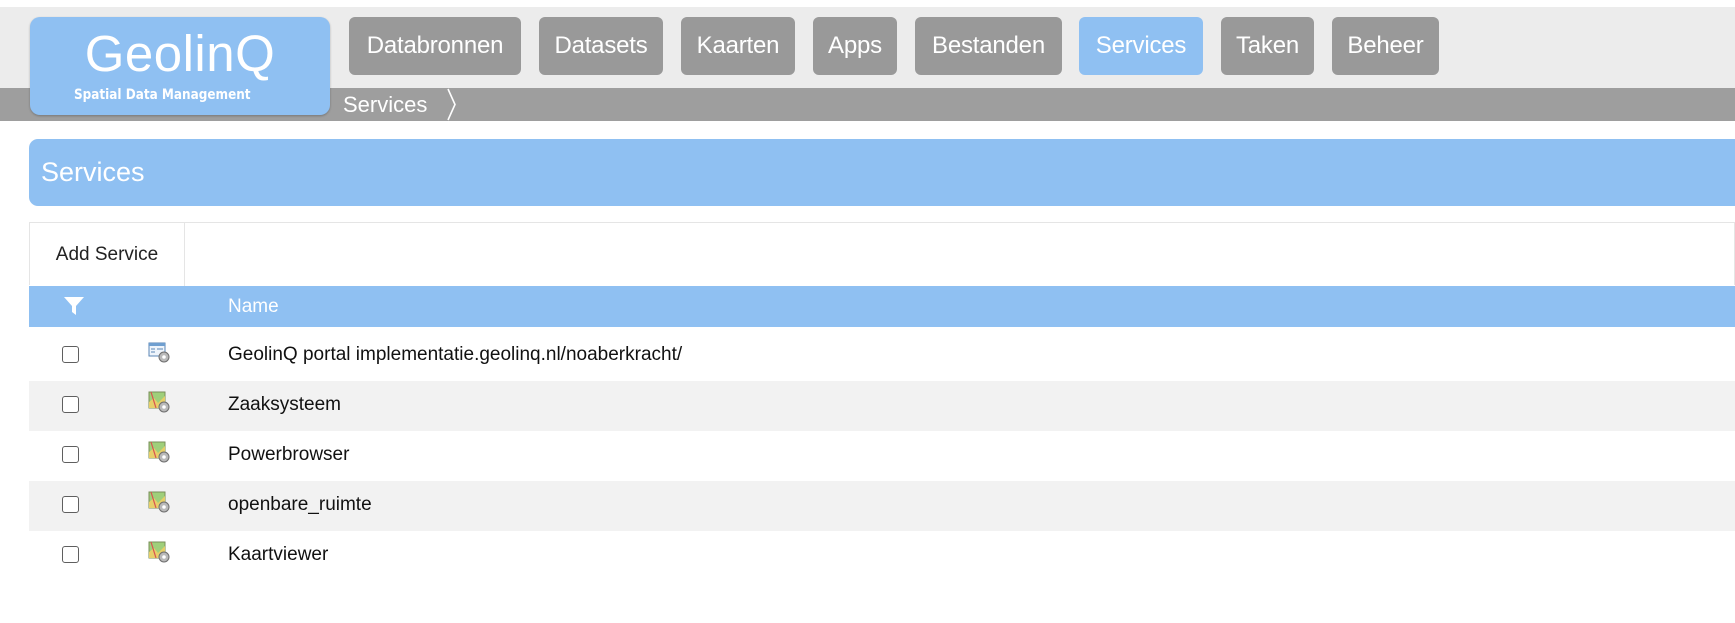  Describe the element at coordinates (74, 306) in the screenshot. I see `filter-icon` at that location.